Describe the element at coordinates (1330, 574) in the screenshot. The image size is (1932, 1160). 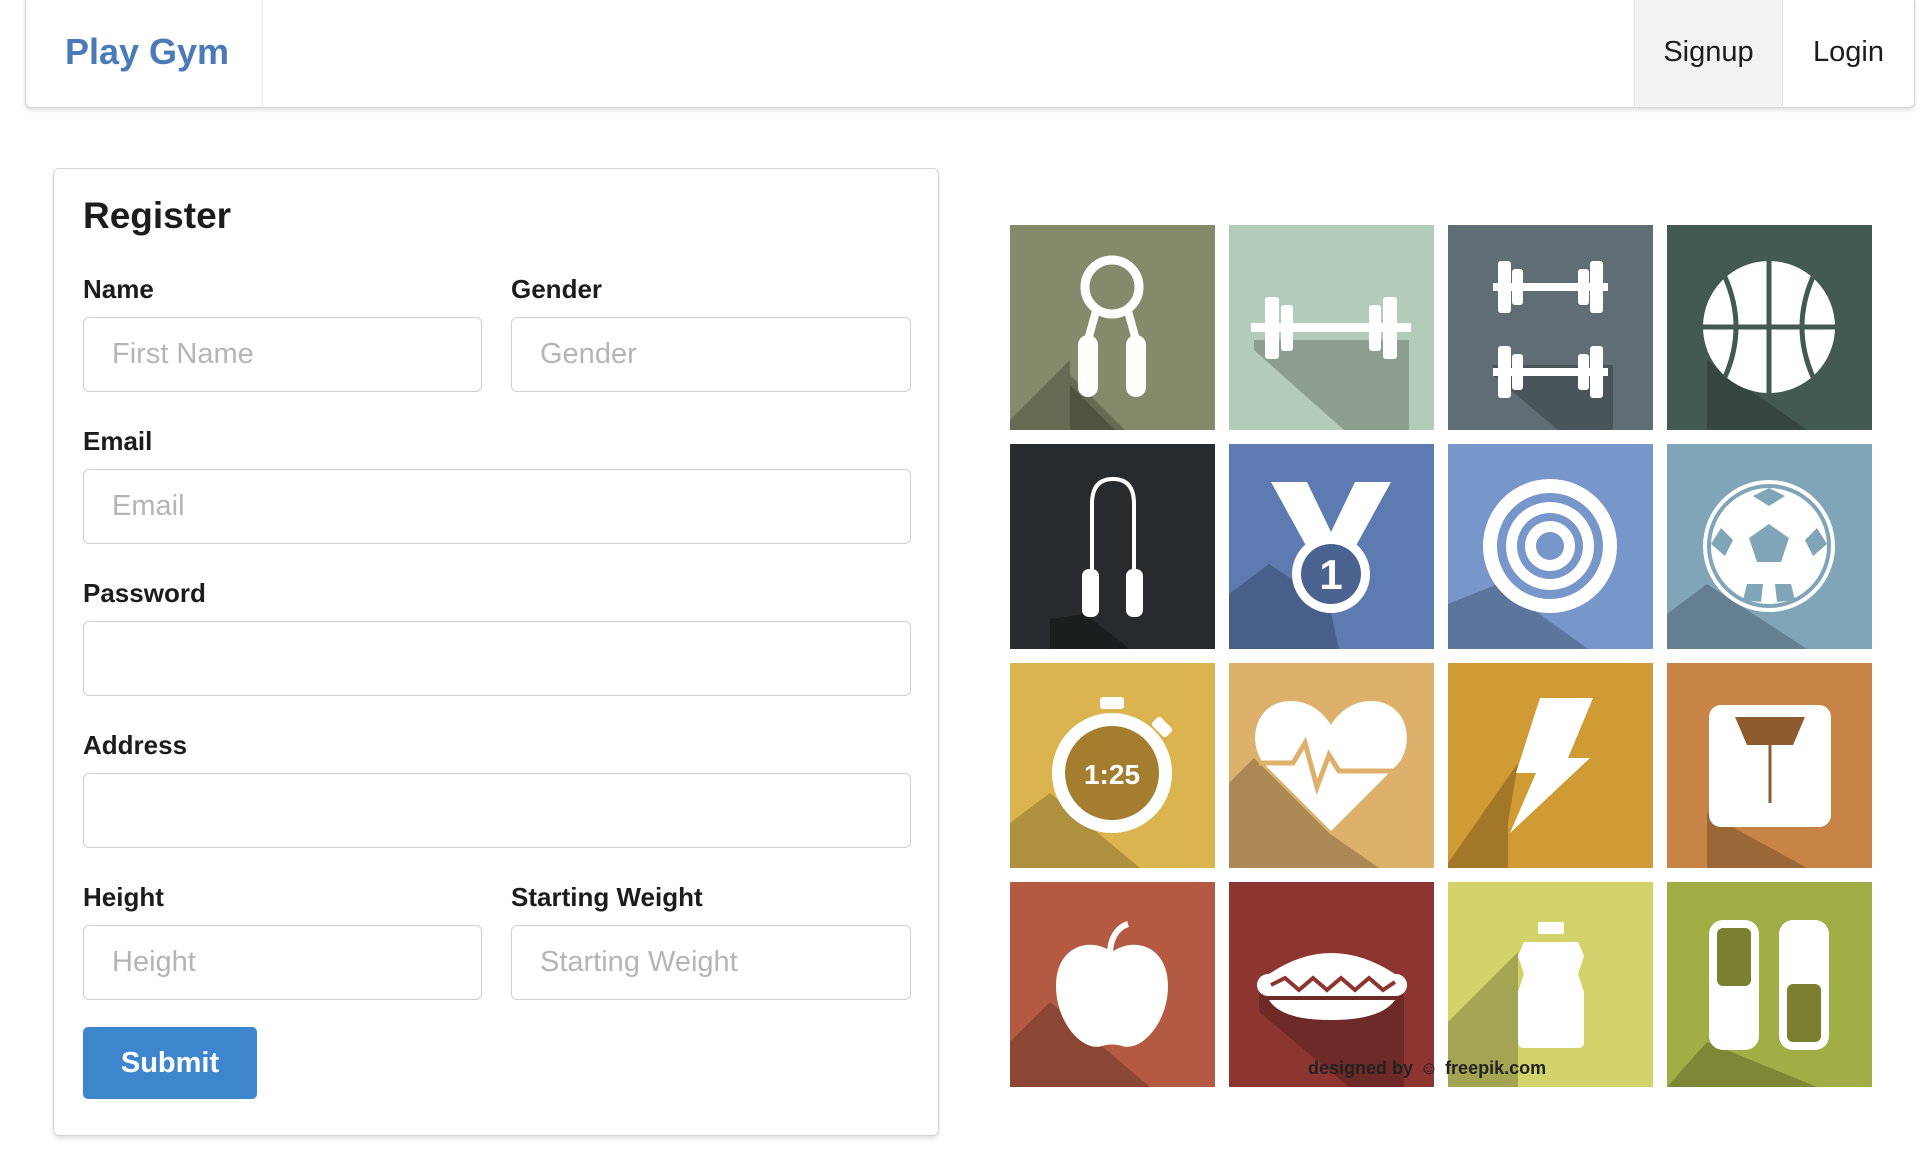
I see `medal-number: 1` at that location.